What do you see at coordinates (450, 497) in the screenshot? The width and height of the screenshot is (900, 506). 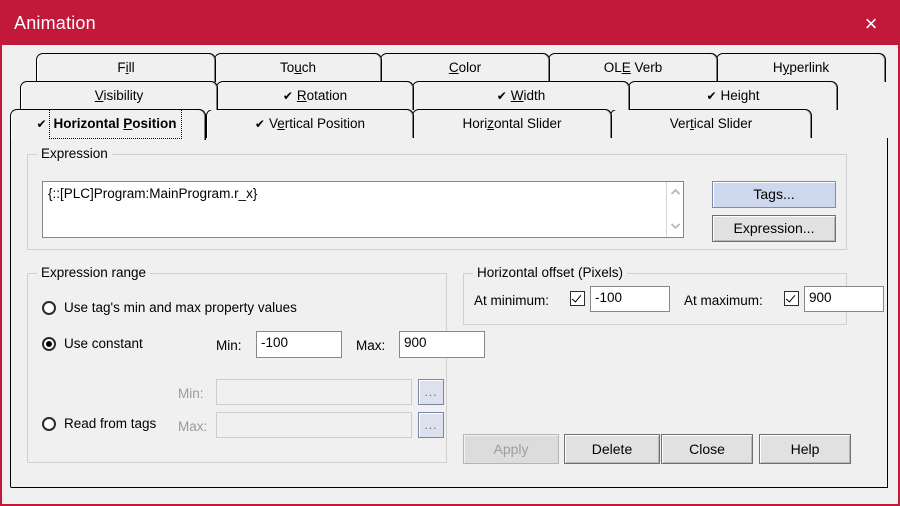 I see `dialog-bottom-strip` at bounding box center [450, 497].